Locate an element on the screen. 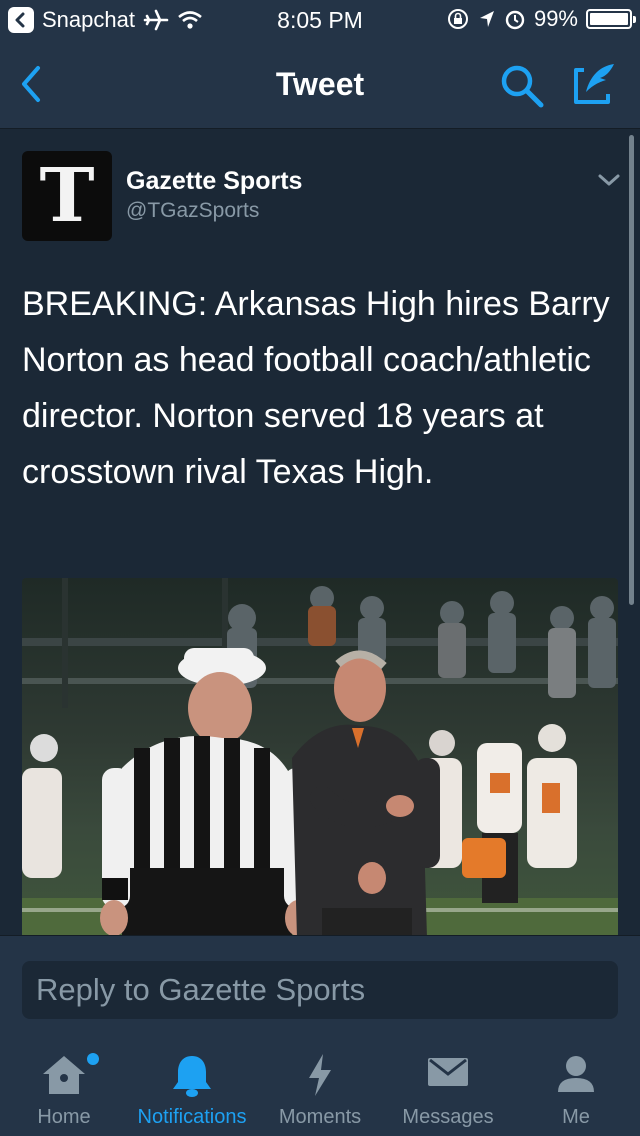  envelope-icon is located at coordinates (448, 1072).